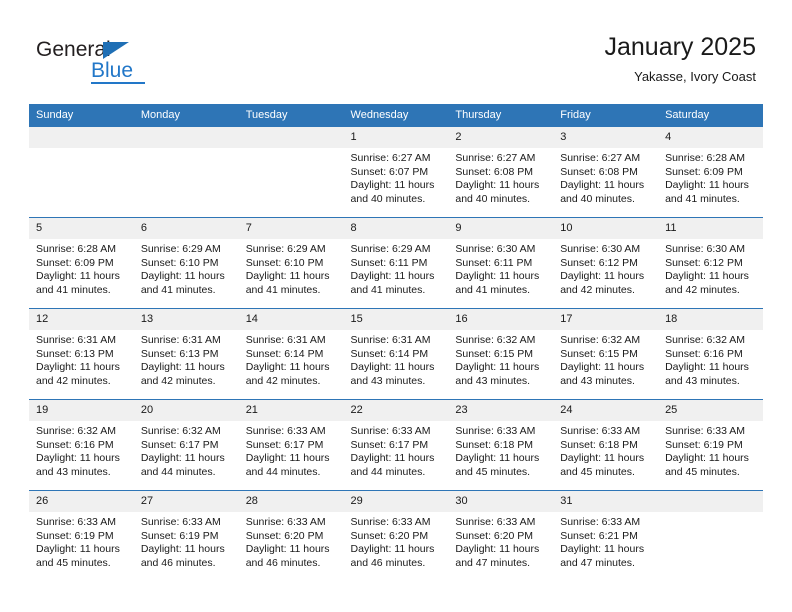 Image resolution: width=792 pixels, height=612 pixels. Describe the element at coordinates (291, 228) in the screenshot. I see `day-number: 7` at that location.